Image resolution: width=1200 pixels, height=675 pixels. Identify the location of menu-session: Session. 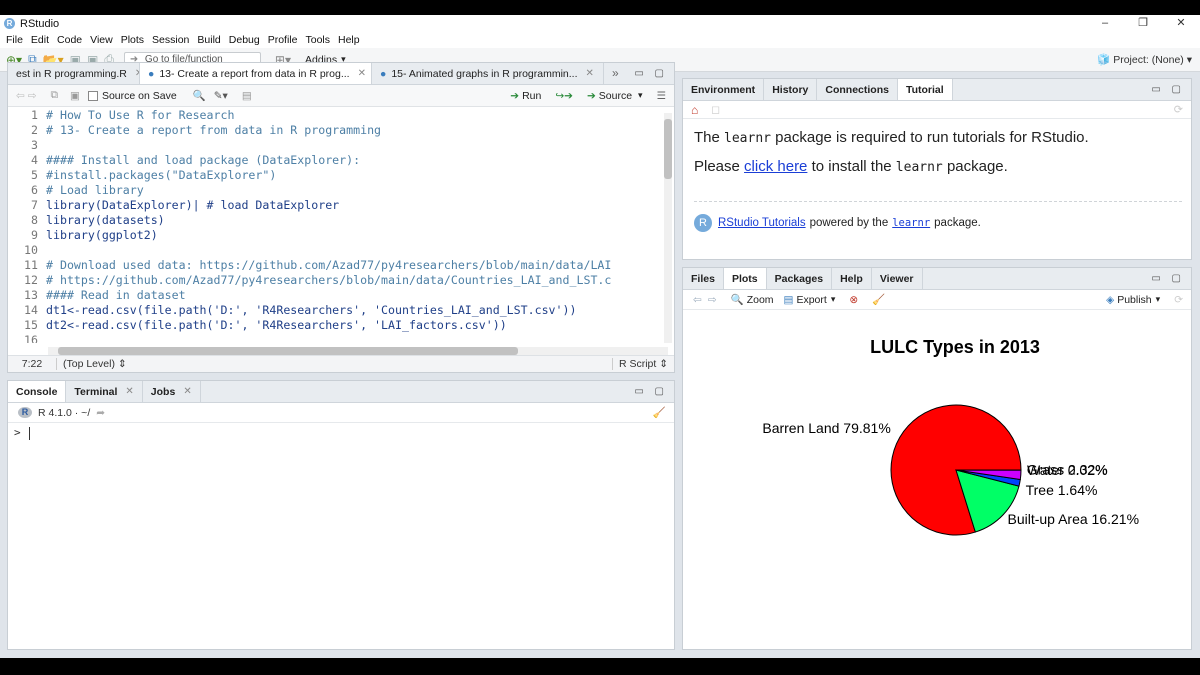
(170, 40).